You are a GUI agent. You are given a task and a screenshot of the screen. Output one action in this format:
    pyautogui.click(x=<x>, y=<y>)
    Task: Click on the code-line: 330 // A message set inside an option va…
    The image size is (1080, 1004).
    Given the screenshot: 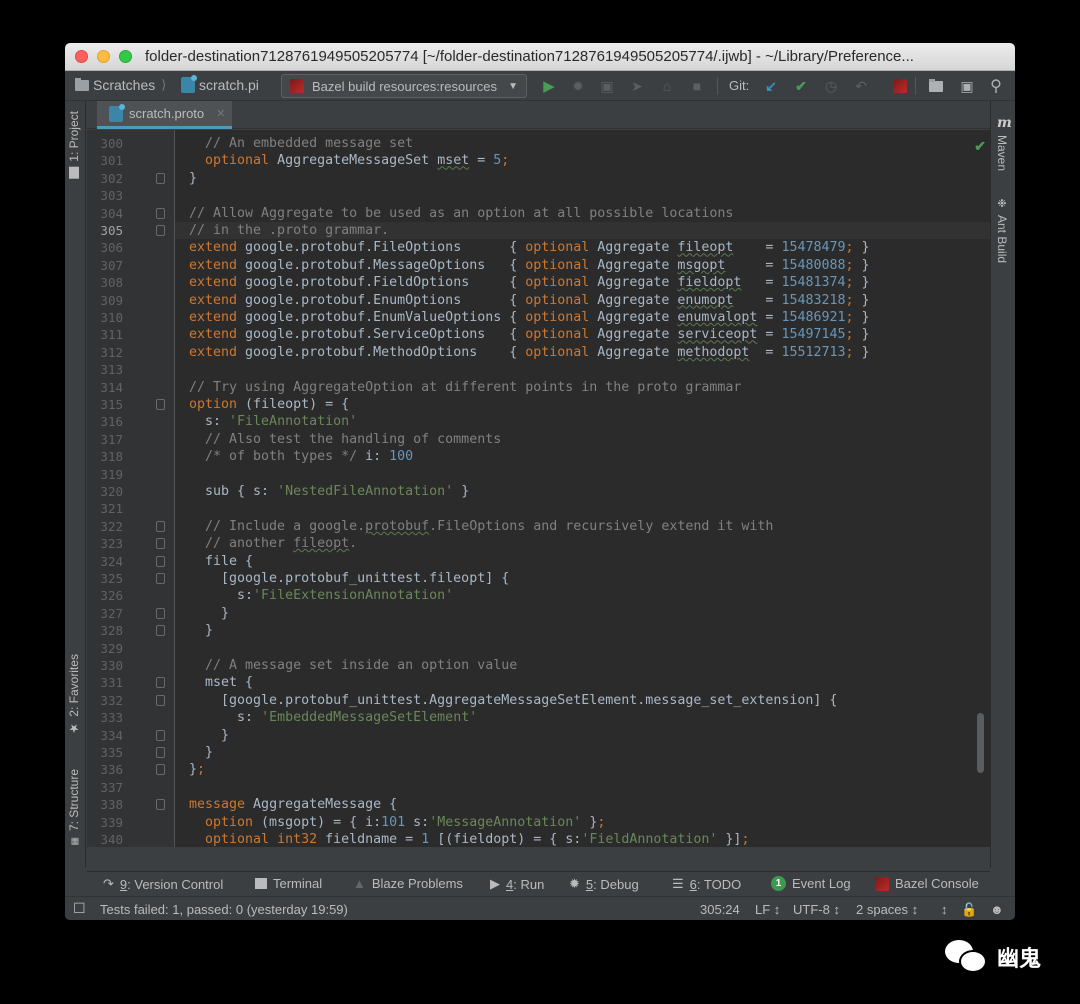 What is the action you would take?
    pyautogui.click(x=545, y=665)
    